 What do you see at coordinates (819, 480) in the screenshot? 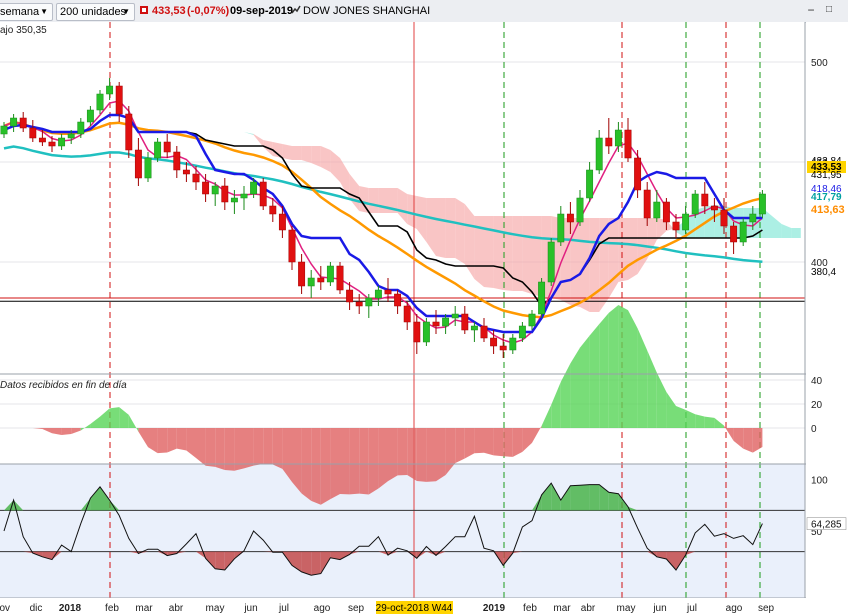
I see `y-tick-label: 100` at bounding box center [819, 480].